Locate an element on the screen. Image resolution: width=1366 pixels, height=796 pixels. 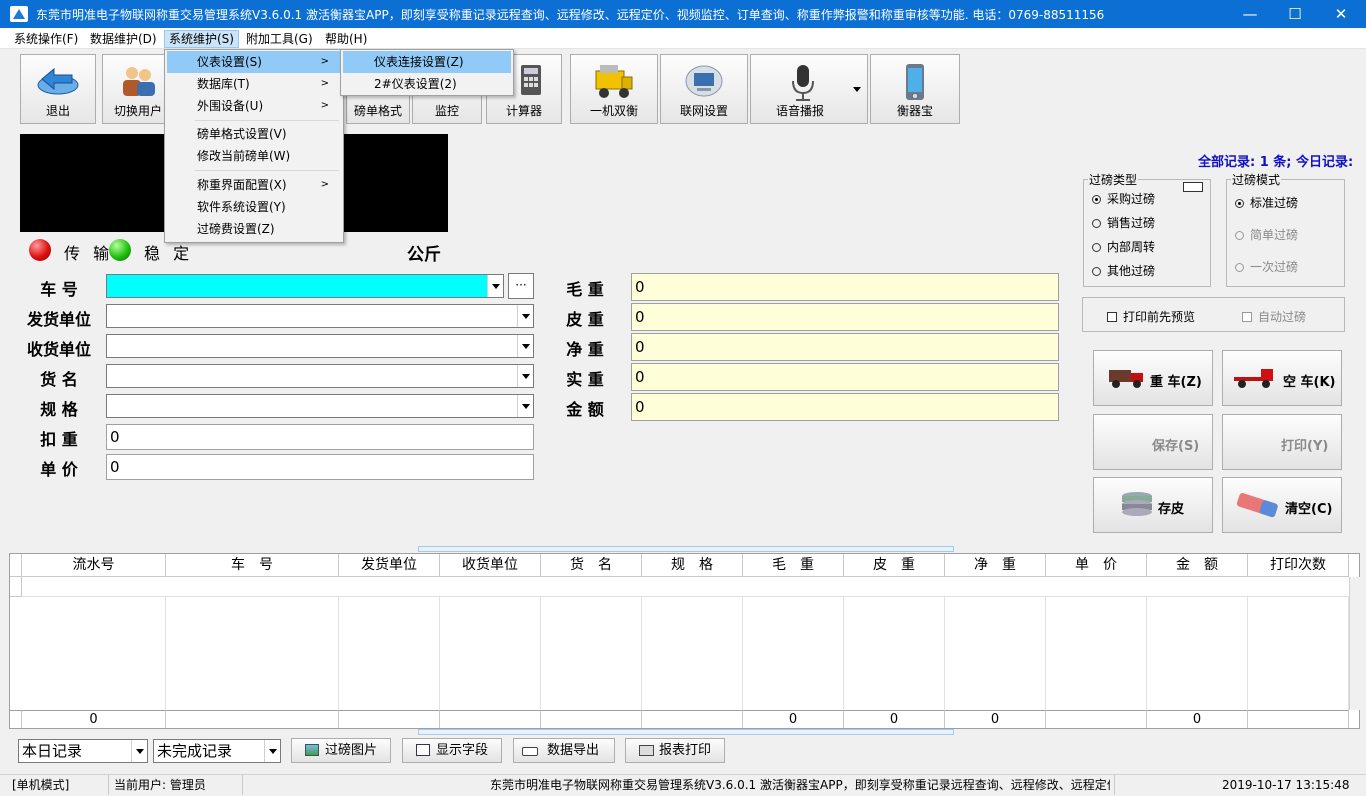
menu-item-instrument-settings: 仪表设置(S) > is located at coordinates (254, 62).